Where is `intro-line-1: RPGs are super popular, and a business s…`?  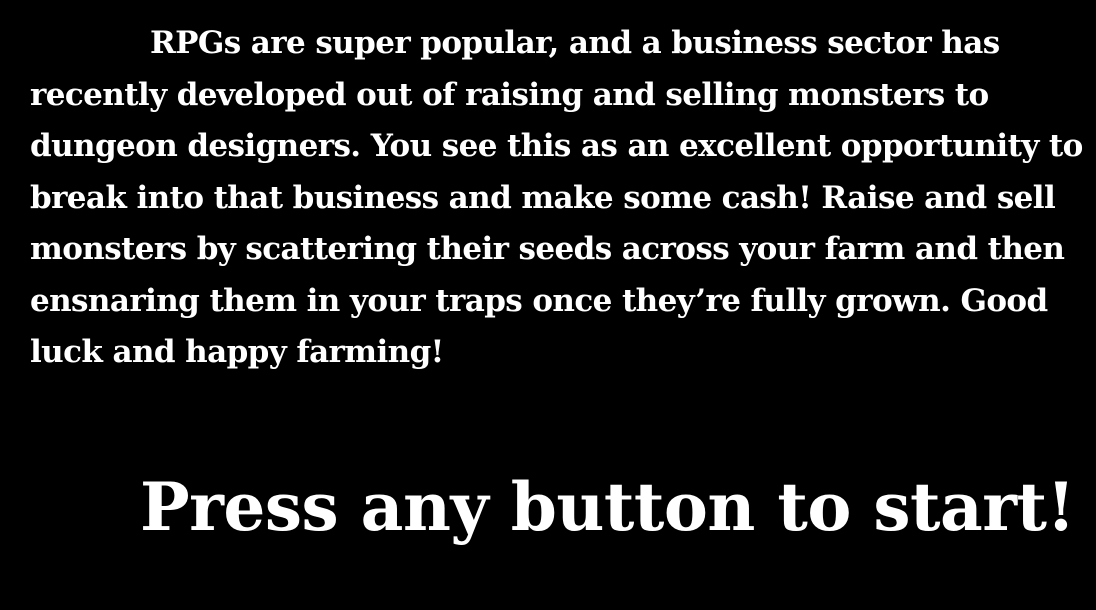 intro-line-1: RPGs are super popular, and a business s… is located at coordinates (575, 43).